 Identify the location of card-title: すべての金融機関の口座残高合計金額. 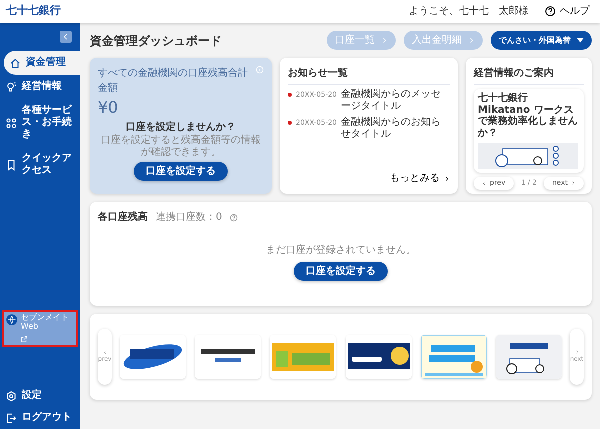
(173, 81).